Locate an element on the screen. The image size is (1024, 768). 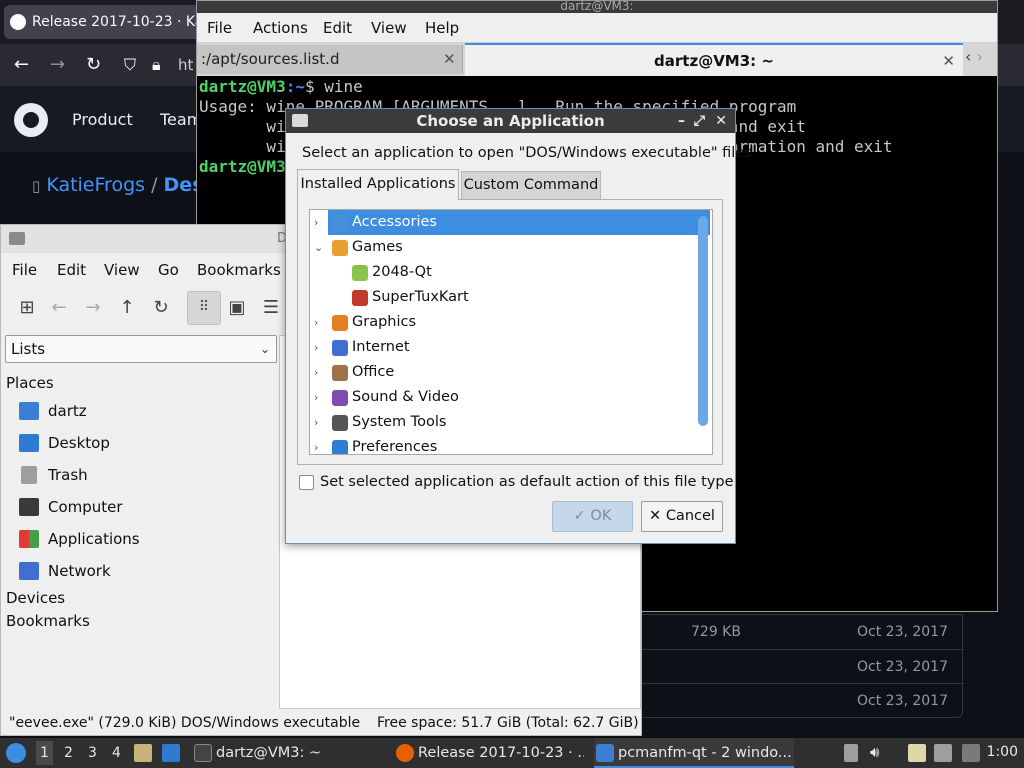
cancel-button: ✕ Cancel is located at coordinates (682, 516).